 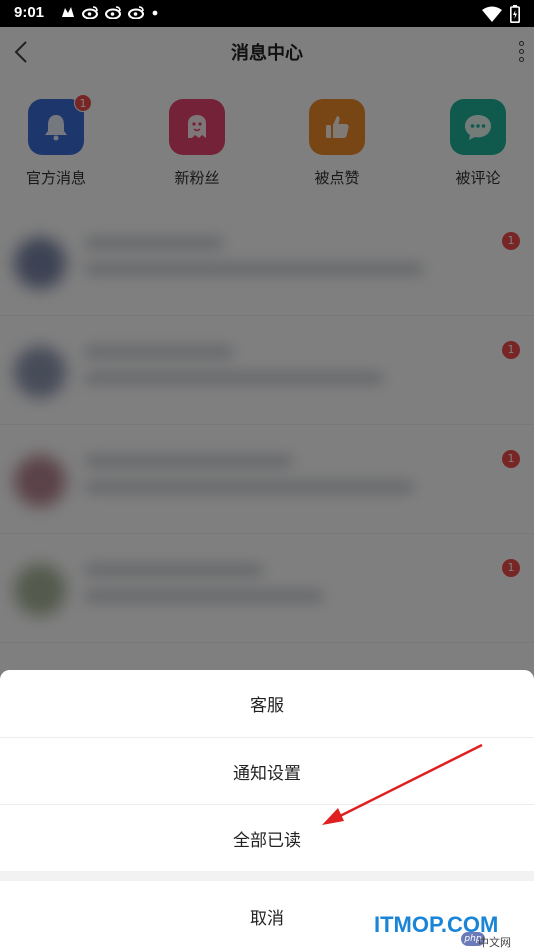 What do you see at coordinates (267, 838) in the screenshot?
I see `action-mark-all-read: 全部已读` at bounding box center [267, 838].